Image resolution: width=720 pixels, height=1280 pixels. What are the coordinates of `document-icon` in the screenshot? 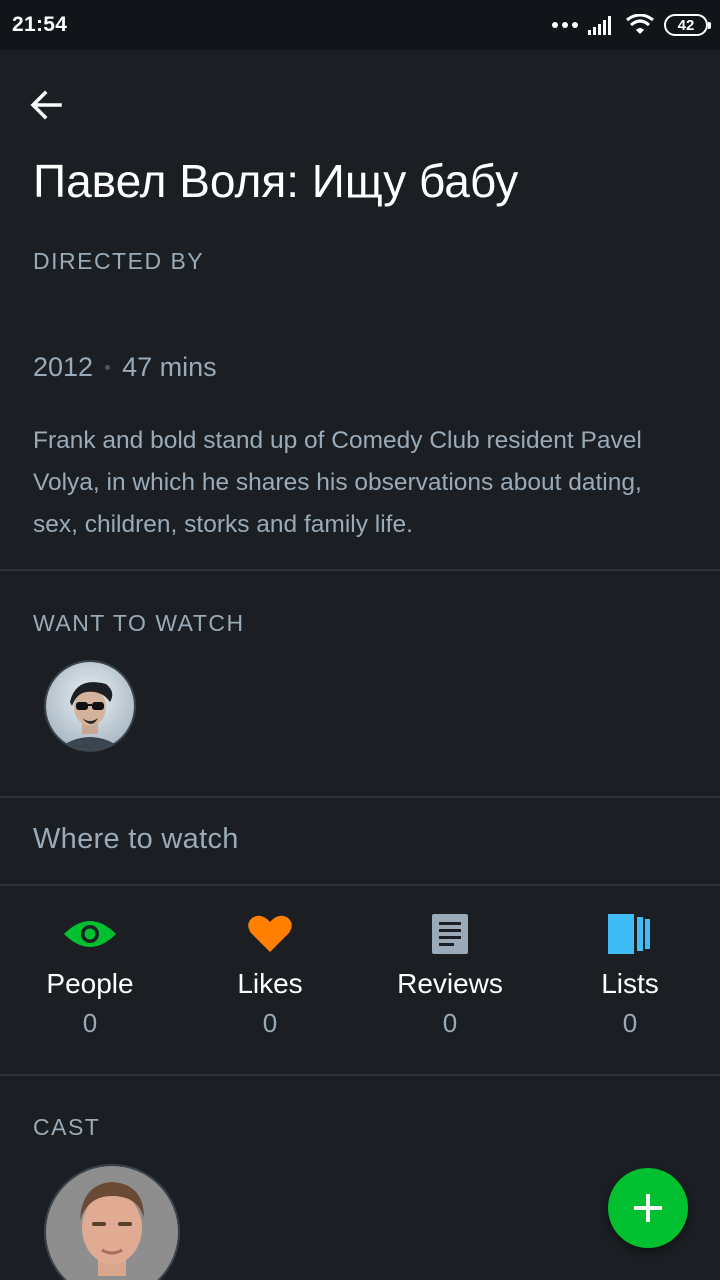 It's located at (450, 934).